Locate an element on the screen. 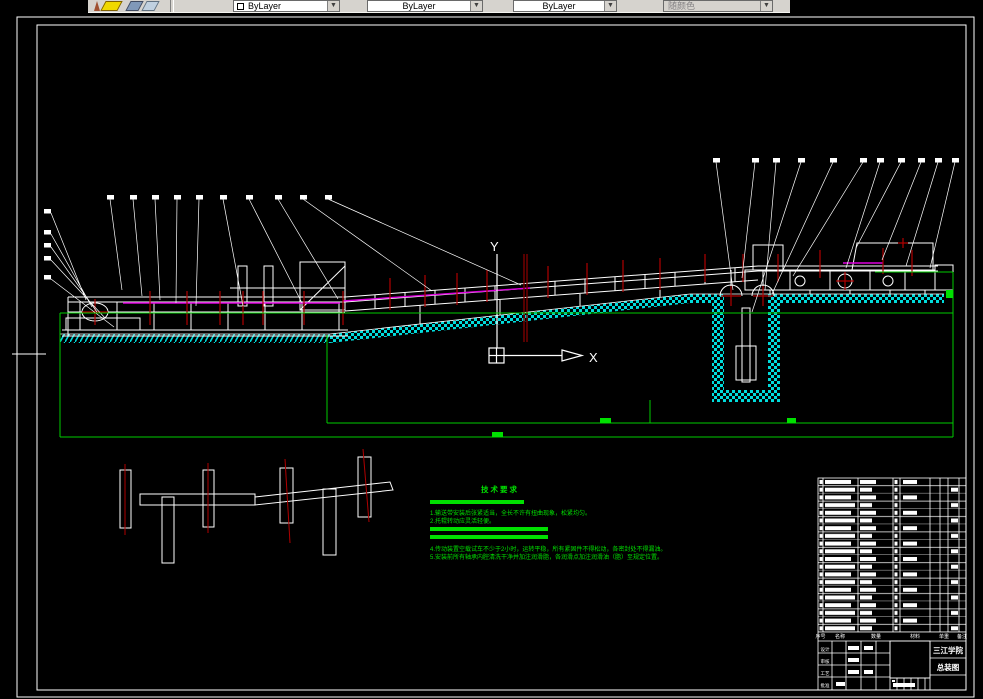 The image size is (983, 699). linetype-control-value: ByLayer is located at coordinates (419, 6).